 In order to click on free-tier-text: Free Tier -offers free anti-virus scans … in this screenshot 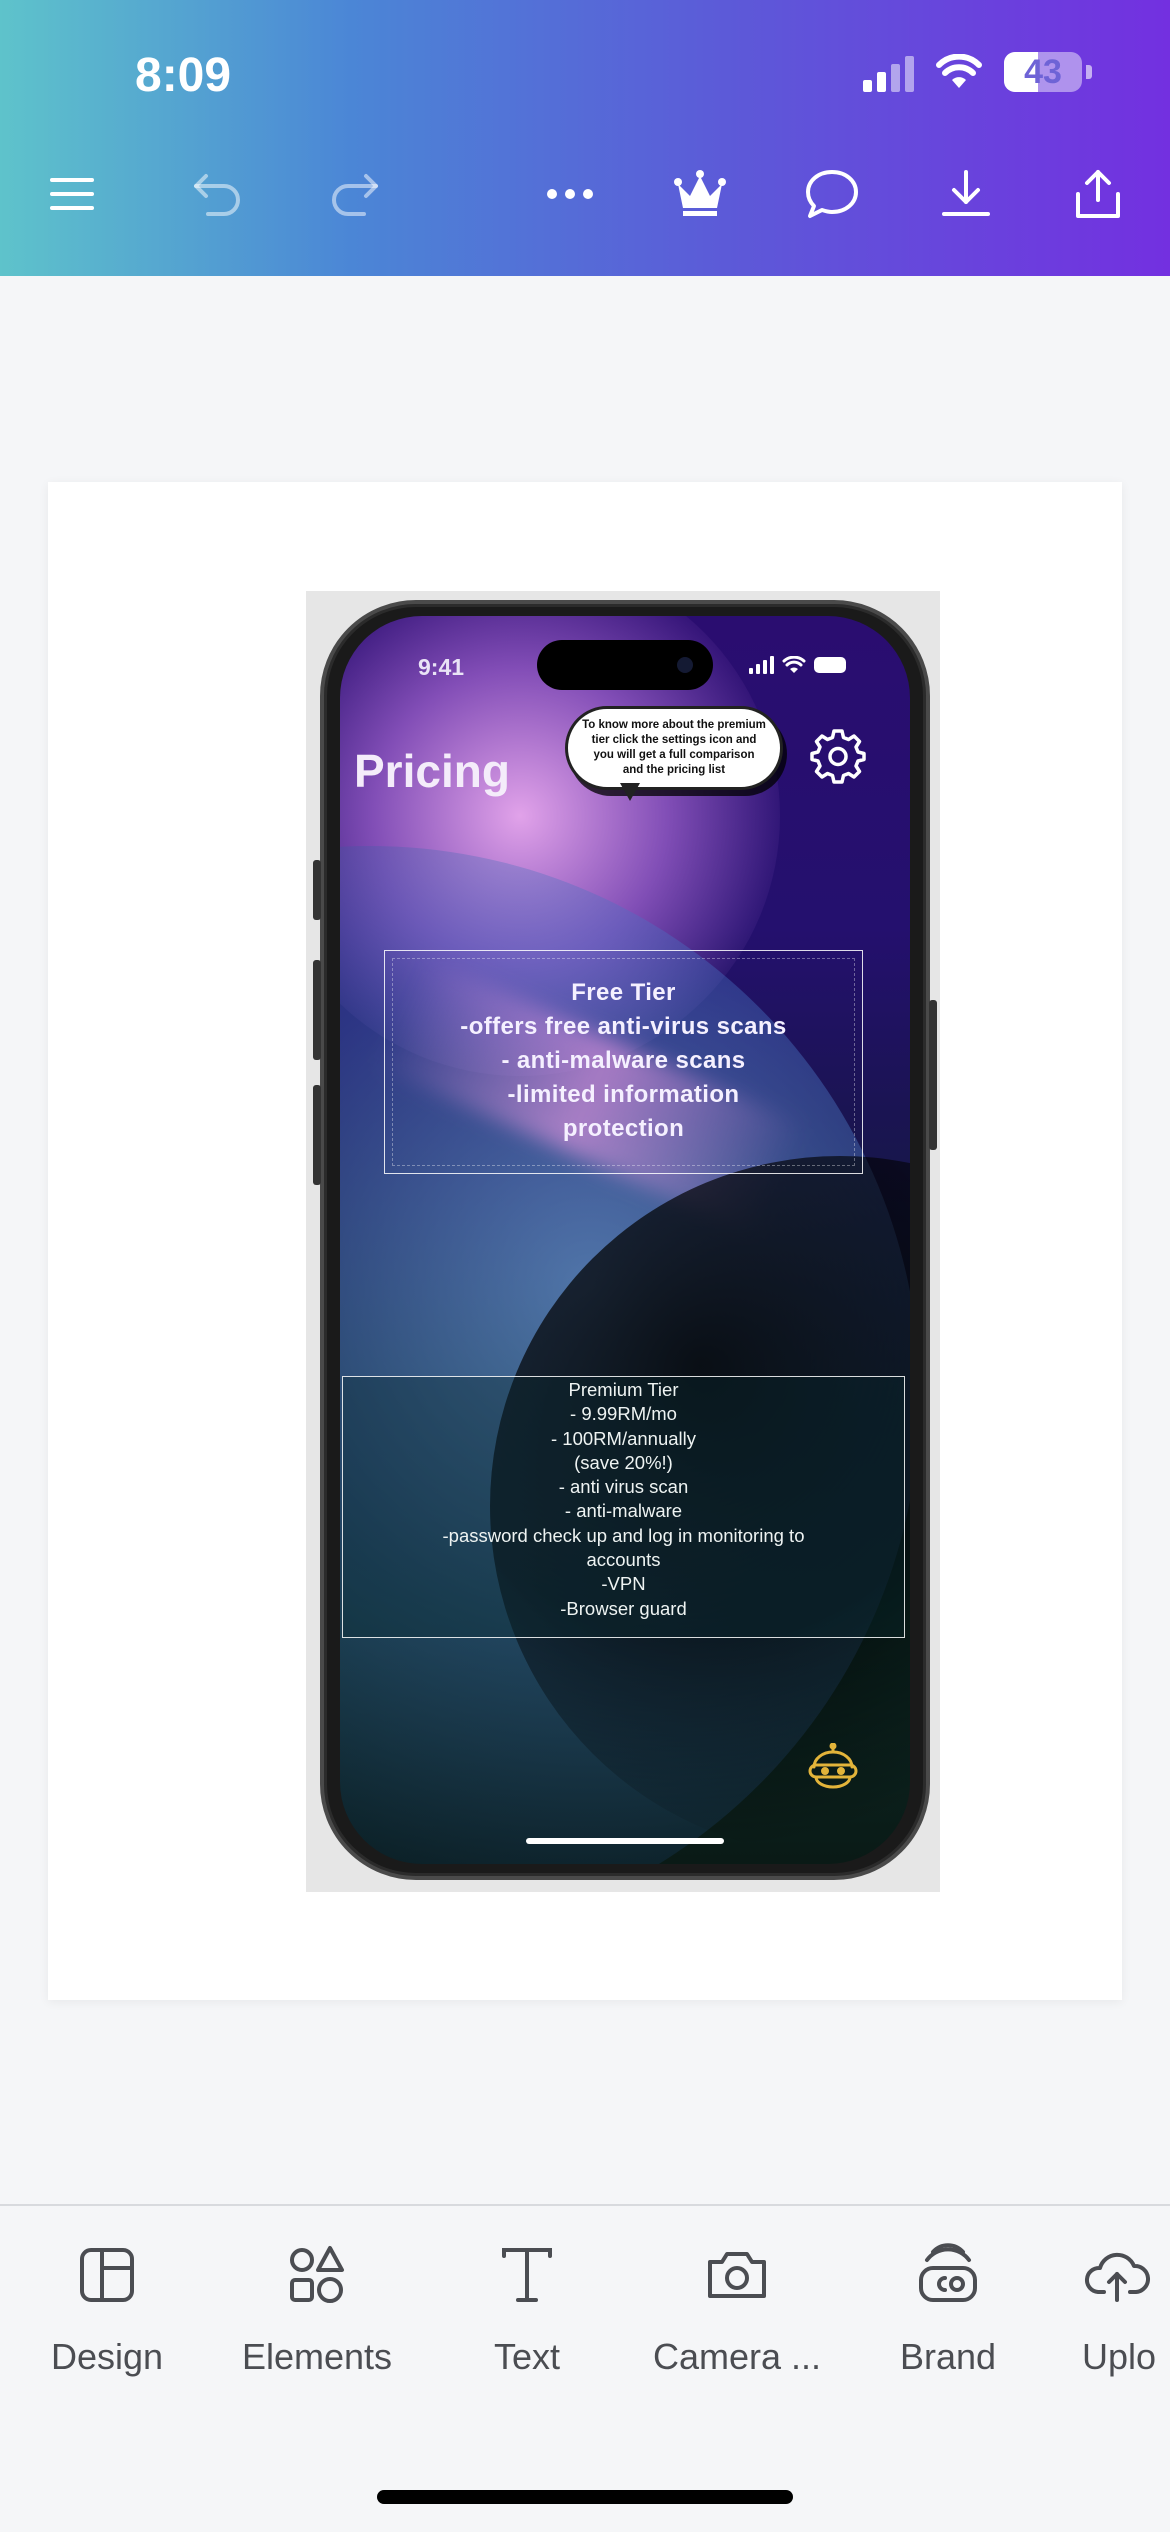, I will do `click(623, 1061)`.